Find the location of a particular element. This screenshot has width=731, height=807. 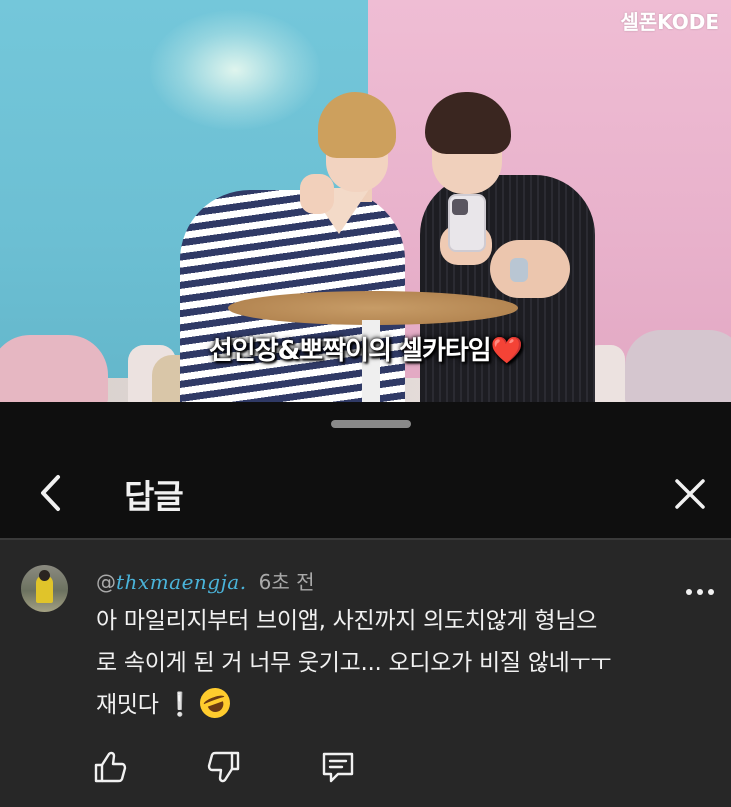

comment-line-text: 재밋다 is located at coordinates (127, 705).